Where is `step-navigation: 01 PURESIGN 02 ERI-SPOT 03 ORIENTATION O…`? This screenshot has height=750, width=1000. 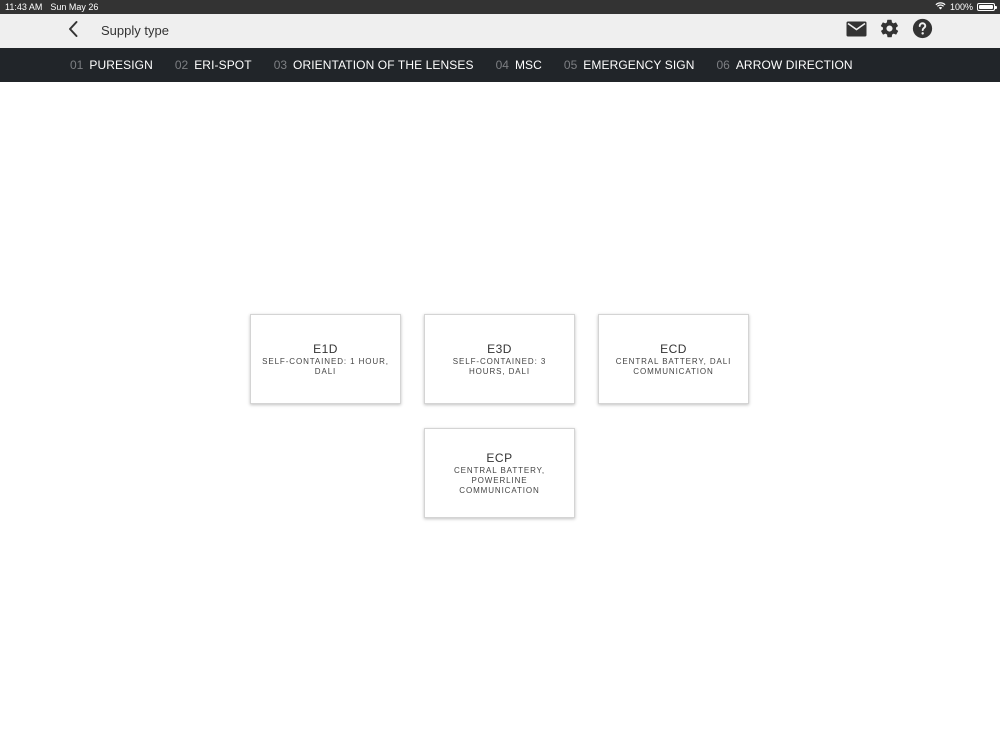
step-navigation: 01 PURESIGN 02 ERI-SPOT 03 ORIENTATION O… is located at coordinates (500, 65).